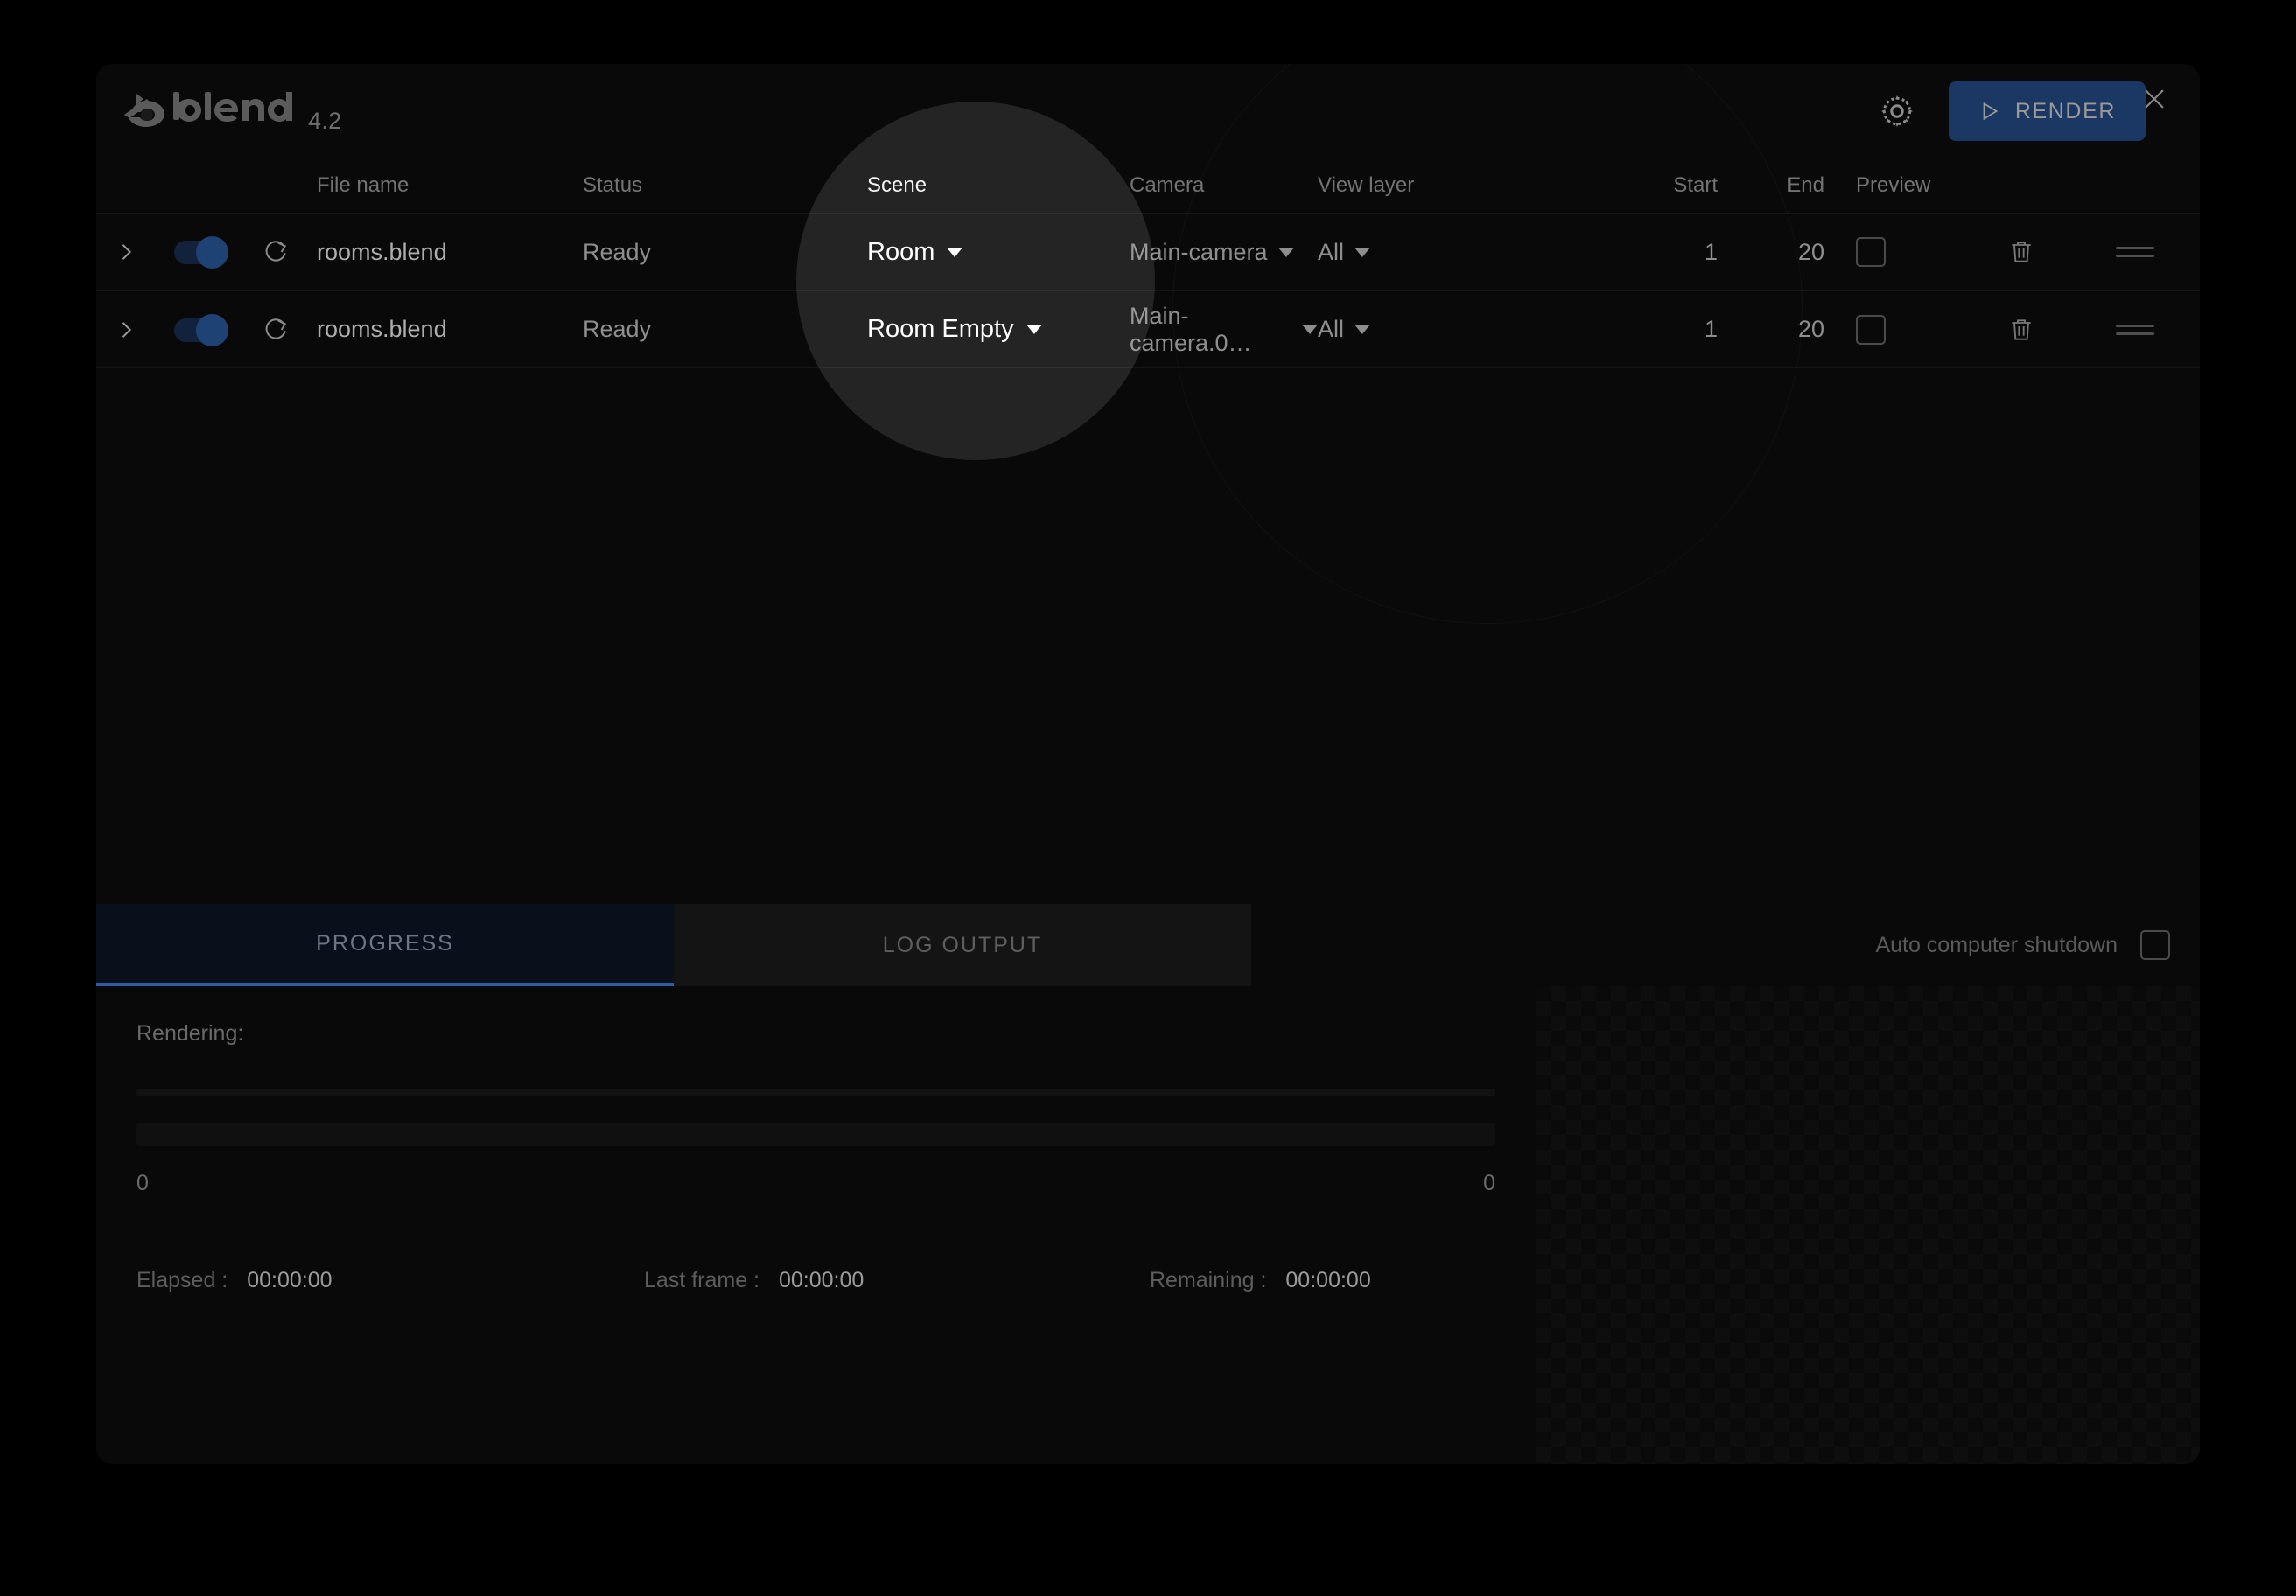  Describe the element at coordinates (1489, 1183) in the screenshot. I see `frame-total: 0` at that location.